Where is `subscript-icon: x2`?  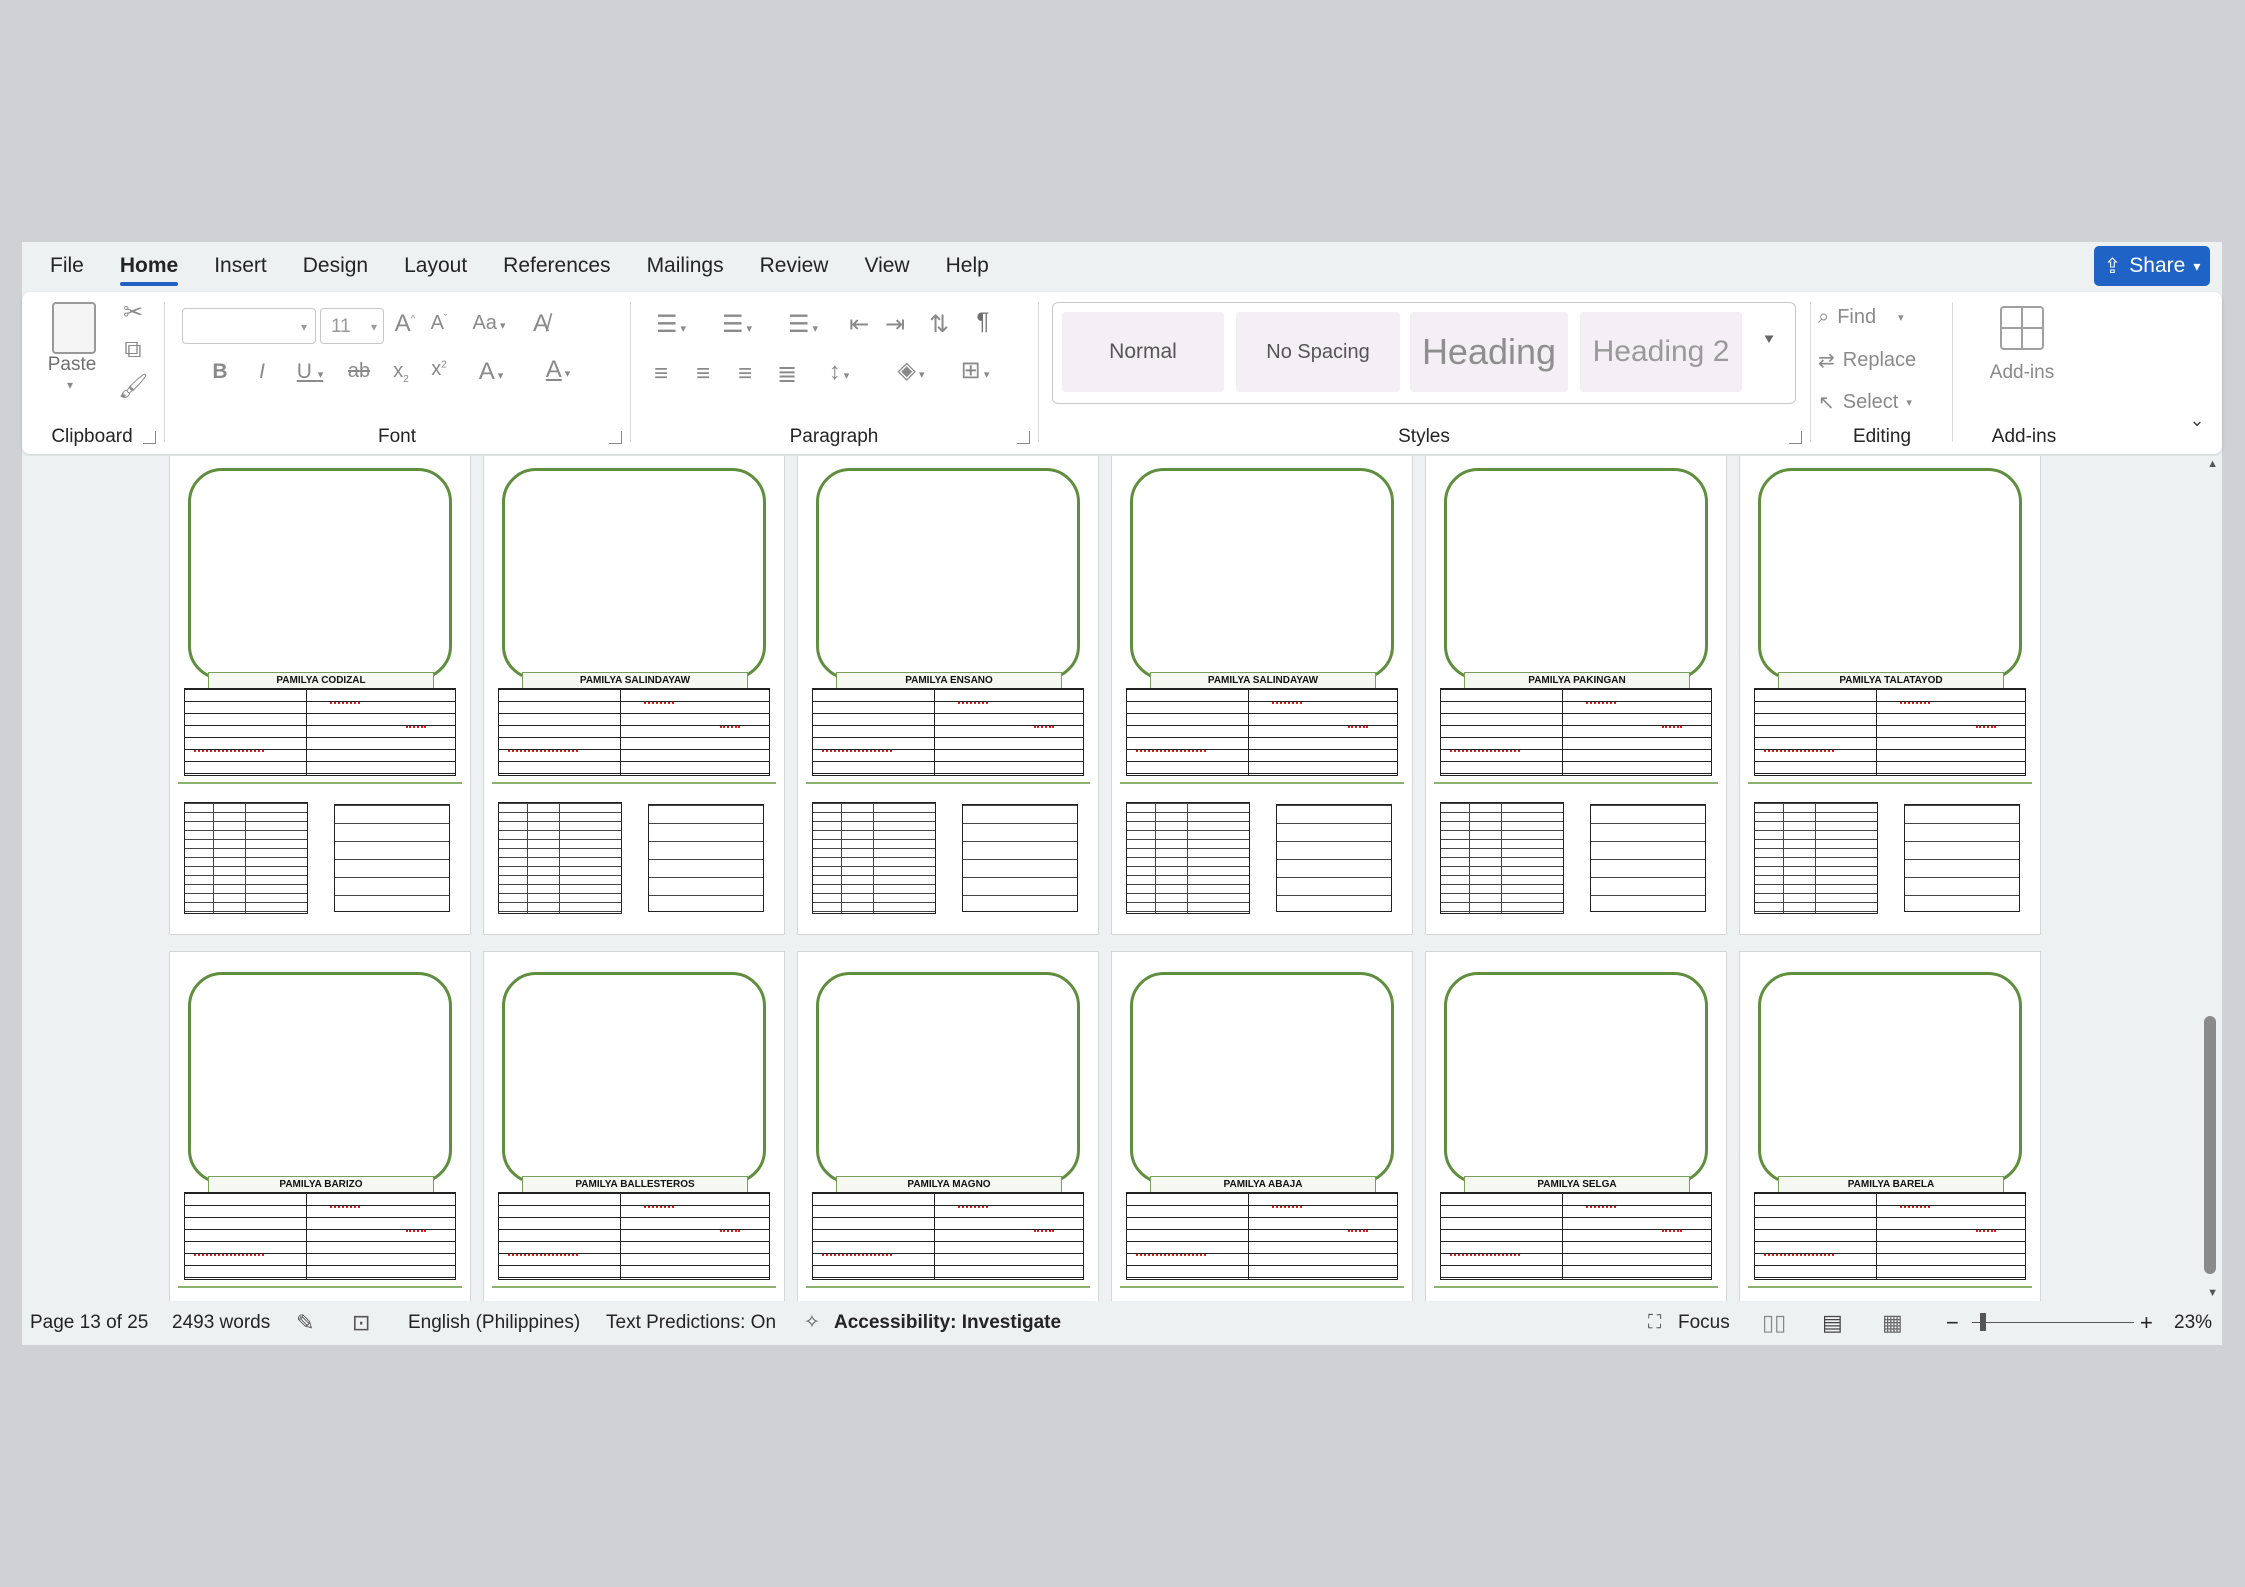 subscript-icon: x2 is located at coordinates (401, 372).